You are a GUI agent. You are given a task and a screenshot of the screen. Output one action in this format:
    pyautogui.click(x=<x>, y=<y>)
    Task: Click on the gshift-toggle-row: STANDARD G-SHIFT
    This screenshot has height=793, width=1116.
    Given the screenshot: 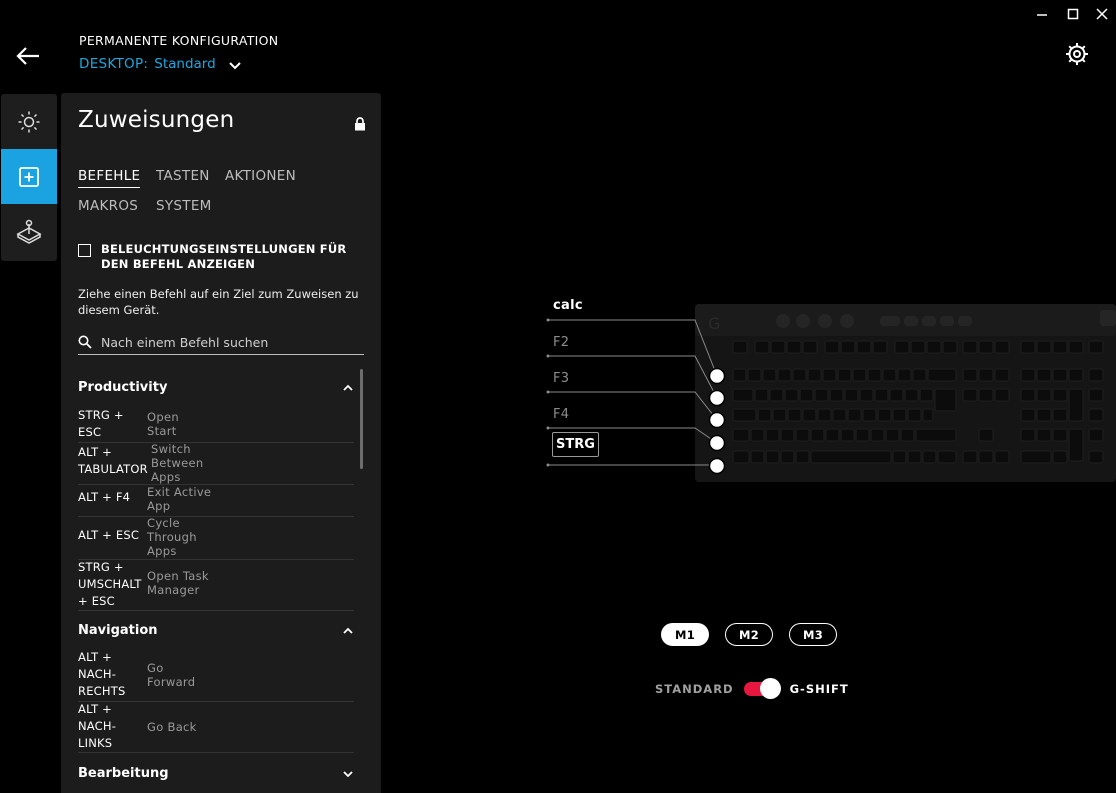 What is the action you would take?
    pyautogui.click(x=752, y=688)
    